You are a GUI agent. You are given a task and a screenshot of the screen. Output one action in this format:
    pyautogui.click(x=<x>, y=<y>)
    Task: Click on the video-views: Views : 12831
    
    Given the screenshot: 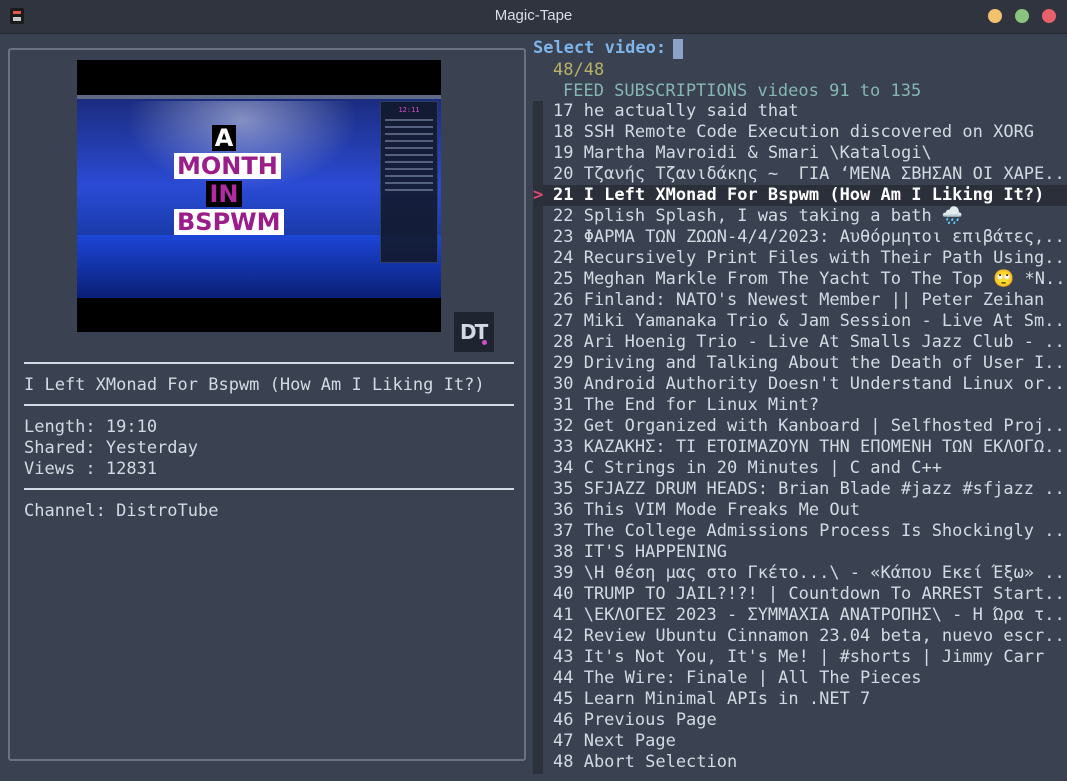 What is the action you would take?
    pyautogui.click(x=91, y=469)
    